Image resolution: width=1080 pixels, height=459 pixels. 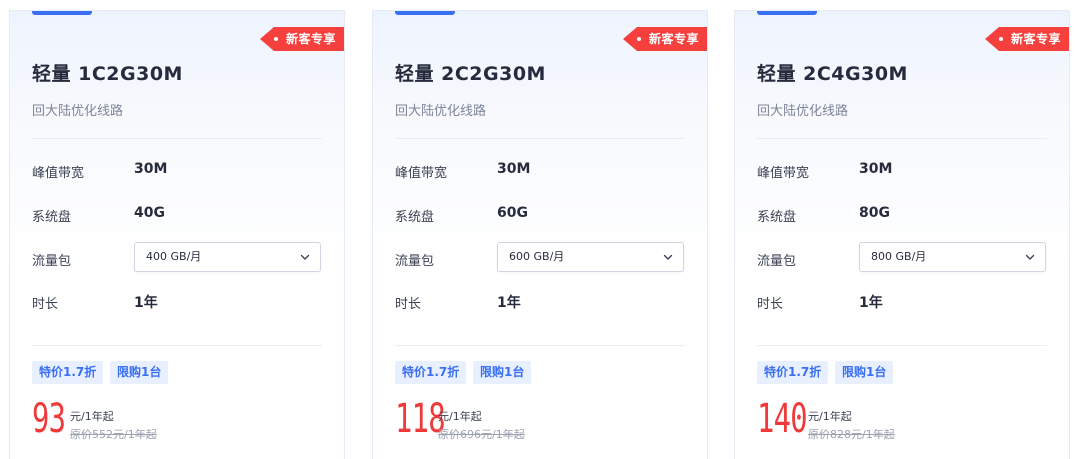 What do you see at coordinates (851, 434) in the screenshot?
I see `original-price: 原价828元/1年起` at bounding box center [851, 434].